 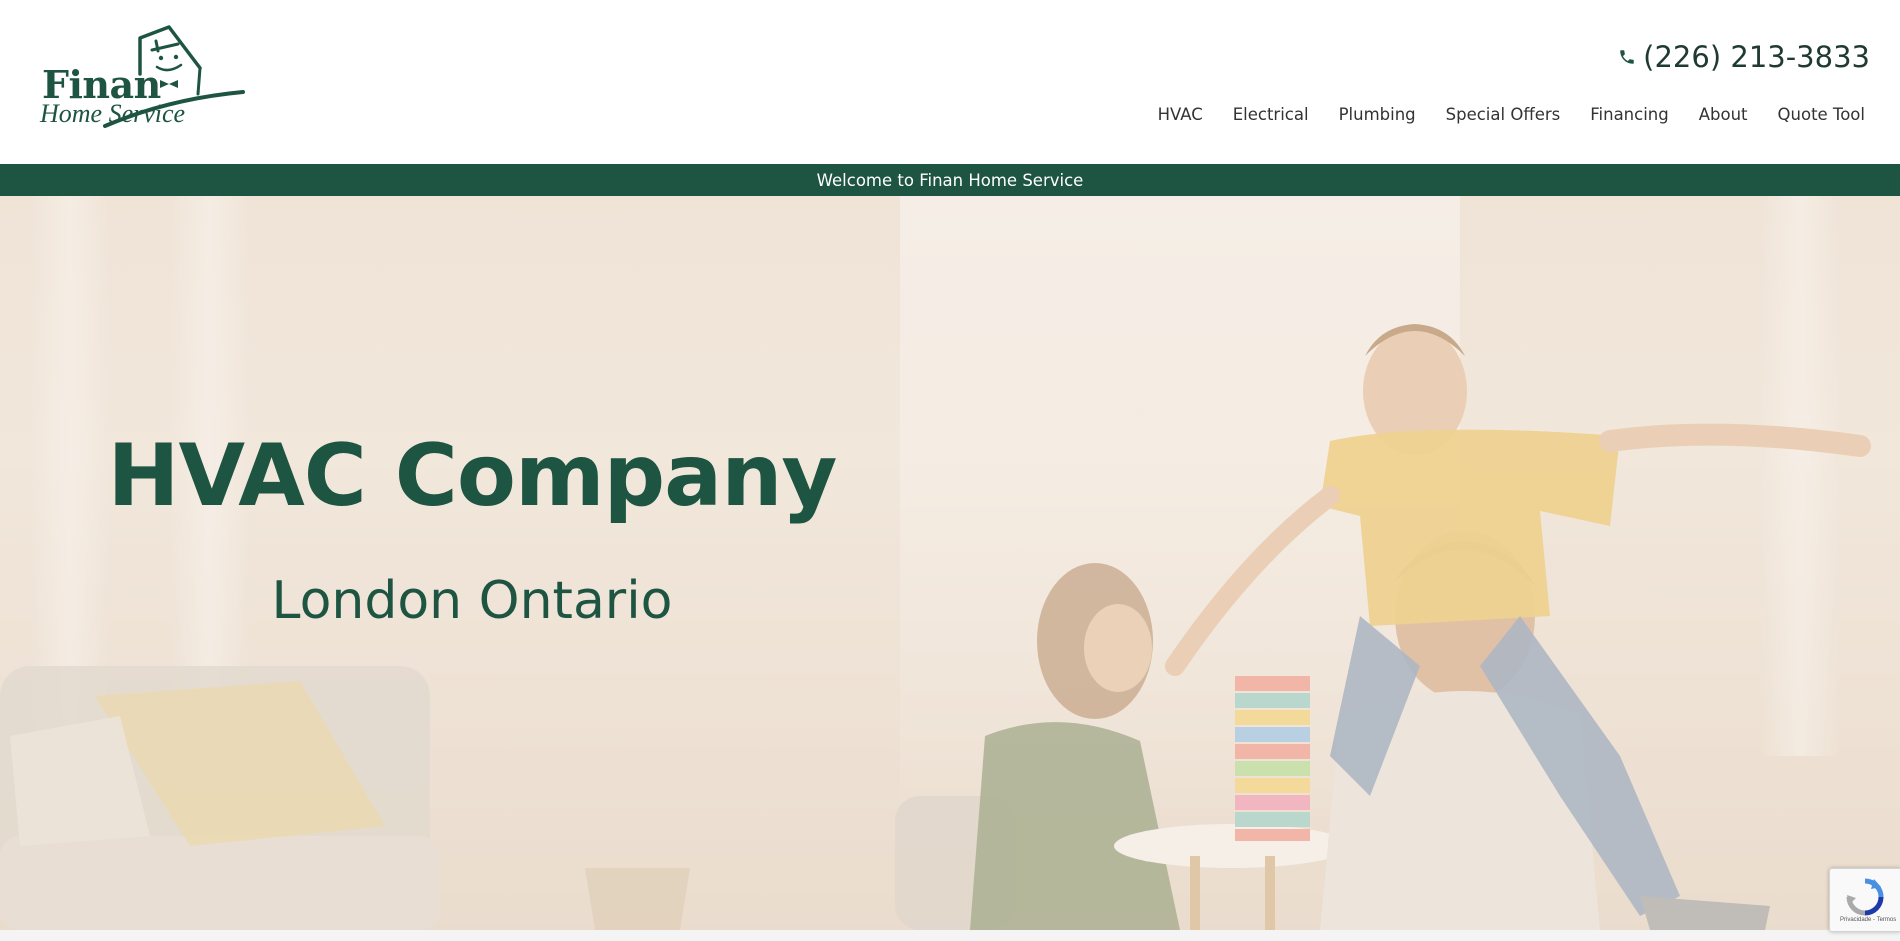 I want to click on recaptcha-text: Privacidade - Termos, so click(x=1868, y=920).